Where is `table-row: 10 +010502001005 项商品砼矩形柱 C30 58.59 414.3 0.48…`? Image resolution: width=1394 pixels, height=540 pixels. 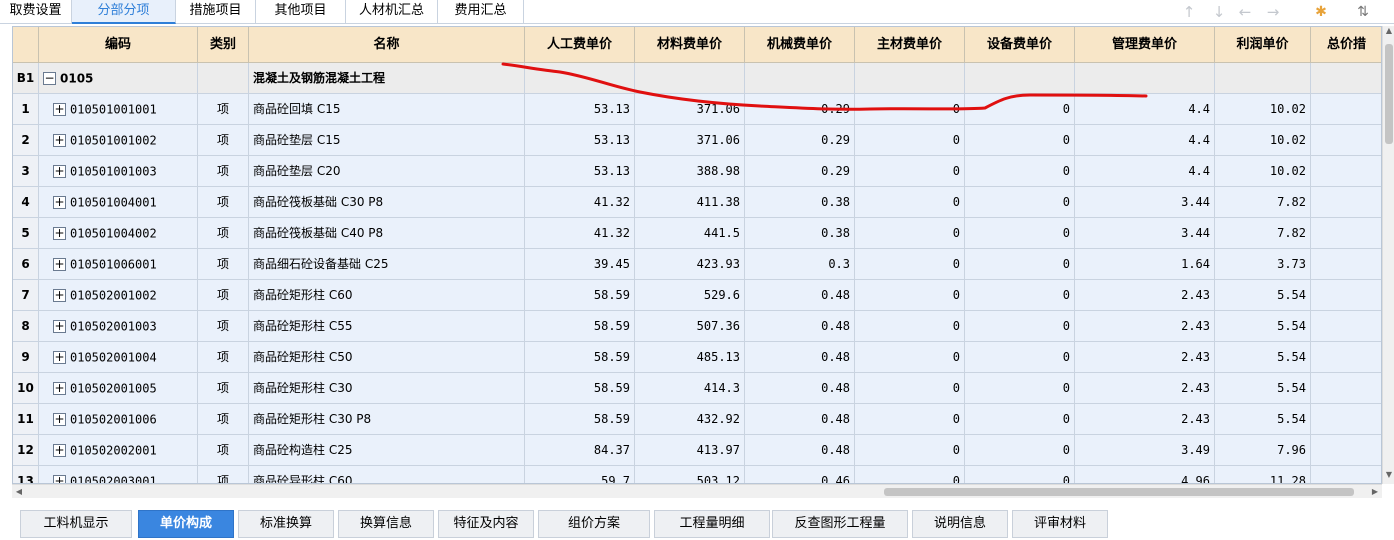 table-row: 10 +010502001005 项商品砼矩形柱 C30 58.59 414.3 0.48… is located at coordinates (697, 388).